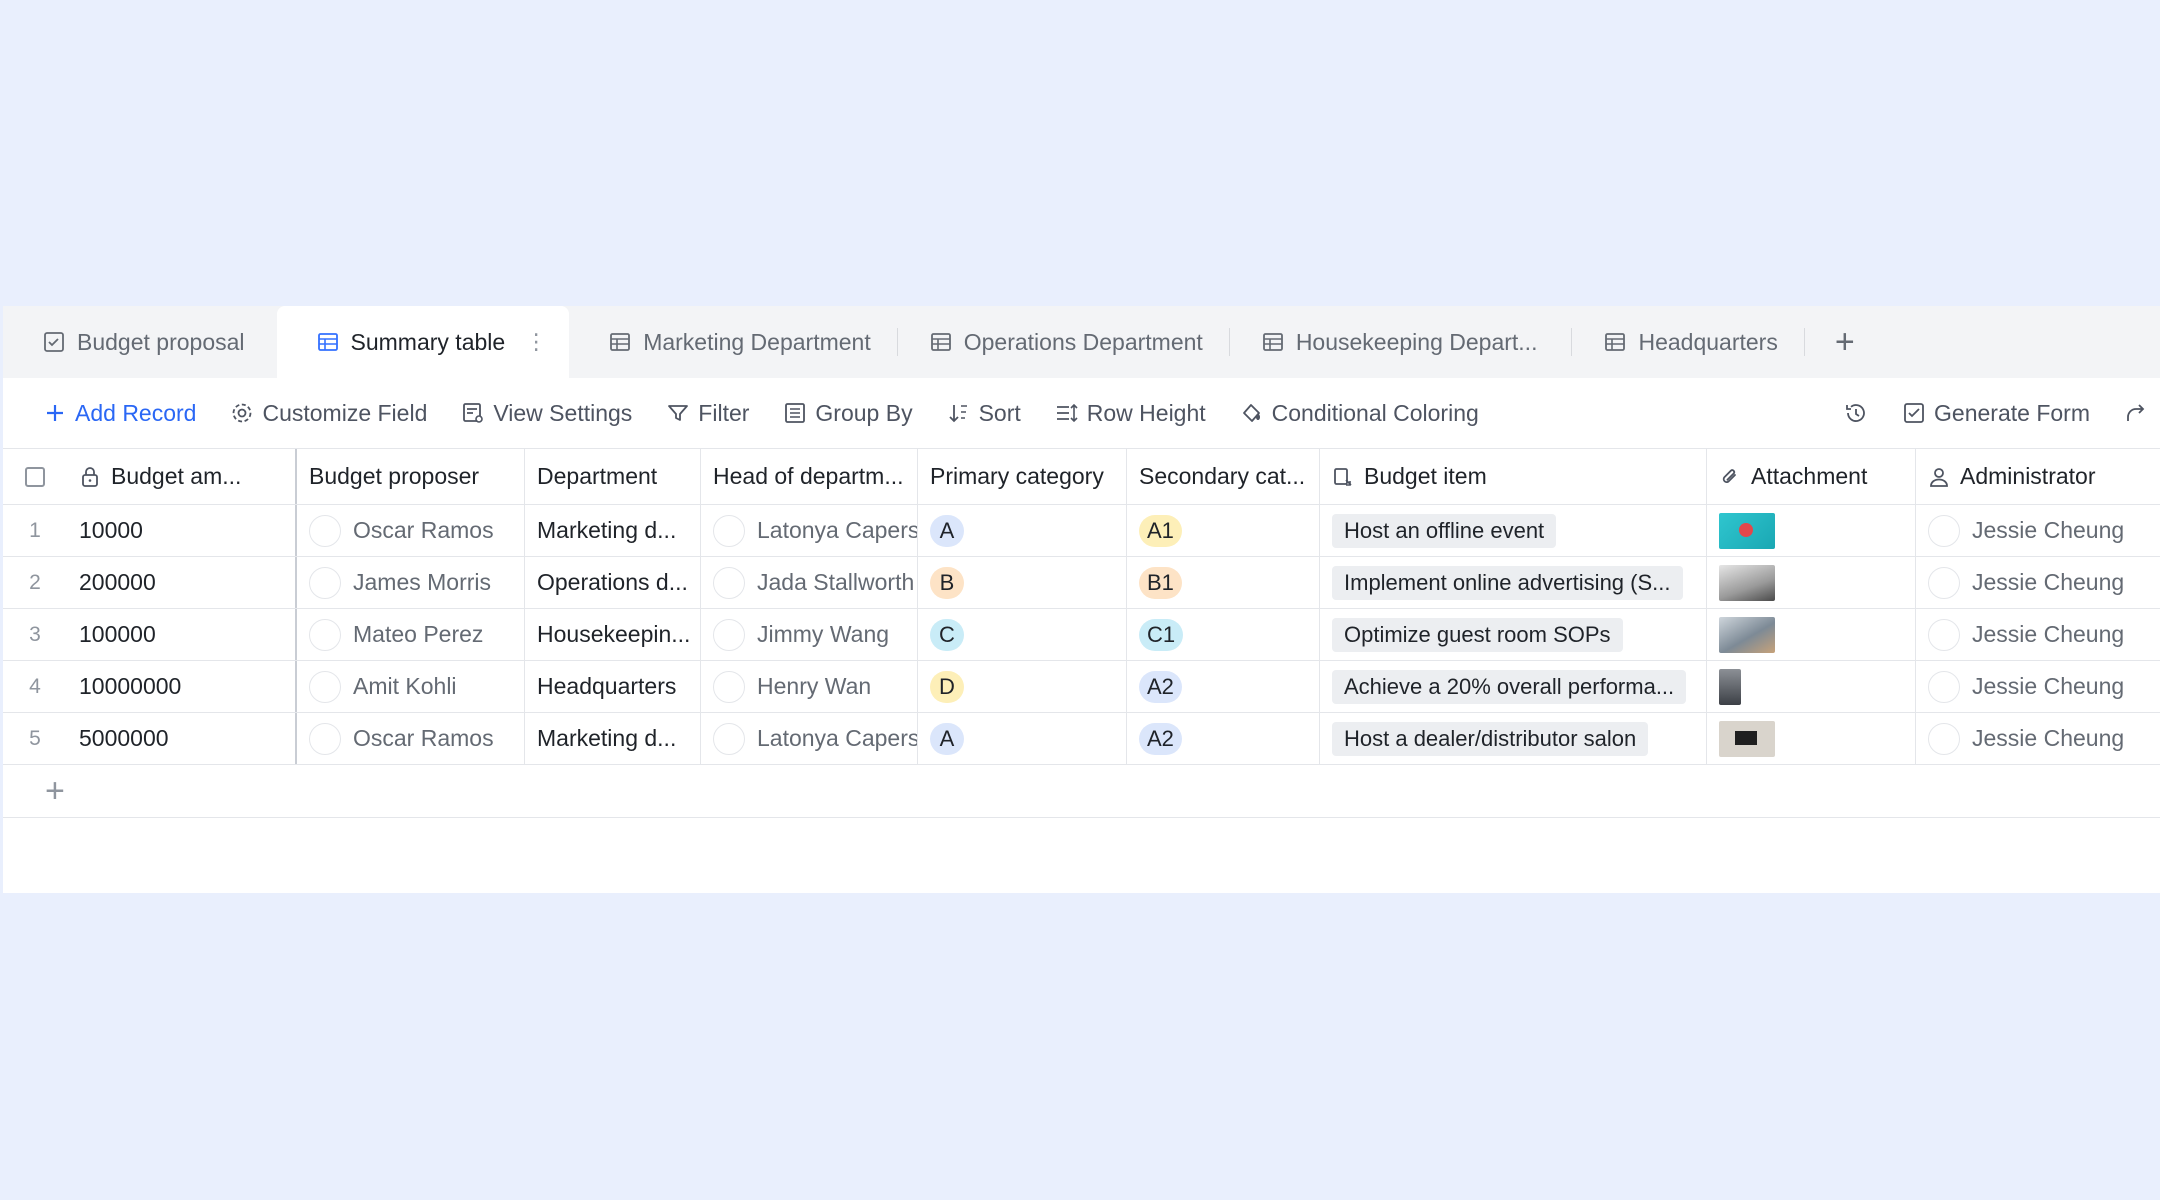 Image resolution: width=2160 pixels, height=1200 pixels. Describe the element at coordinates (613, 686) in the screenshot. I see `department-cell: Headquarters` at that location.